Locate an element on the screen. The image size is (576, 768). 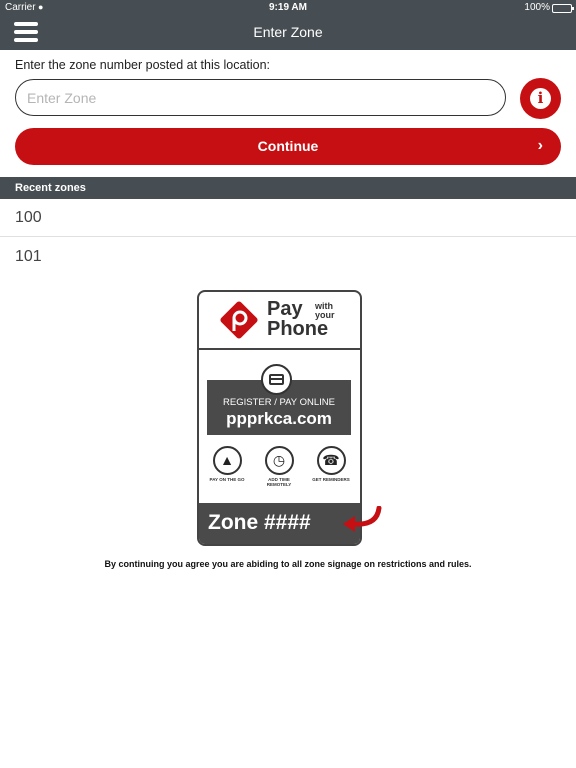
status-bar: Carrier ● 9:19 AM 100% is located at coordinates (288, 8).